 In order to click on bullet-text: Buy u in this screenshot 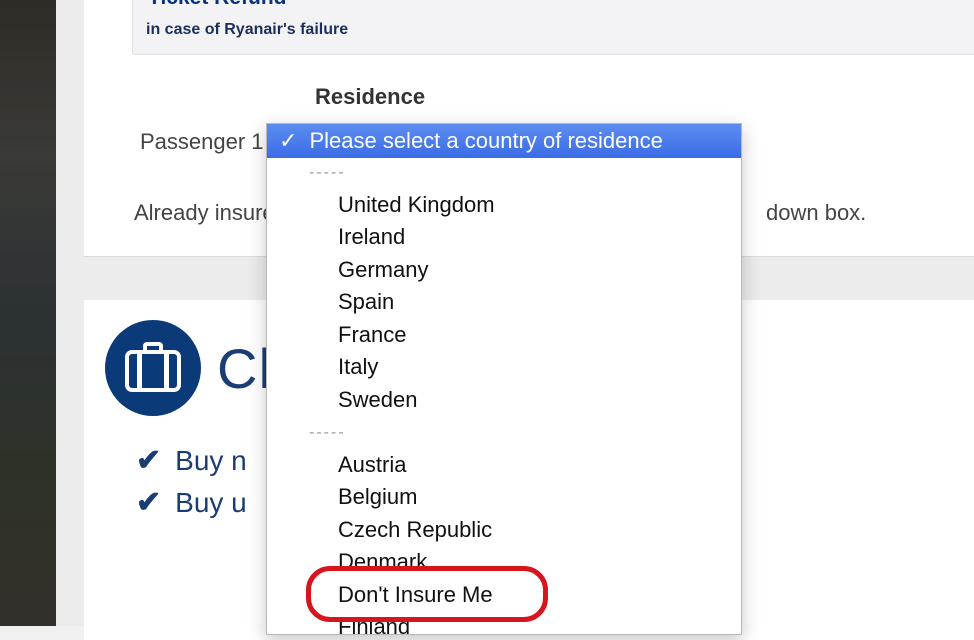, I will do `click(211, 502)`.